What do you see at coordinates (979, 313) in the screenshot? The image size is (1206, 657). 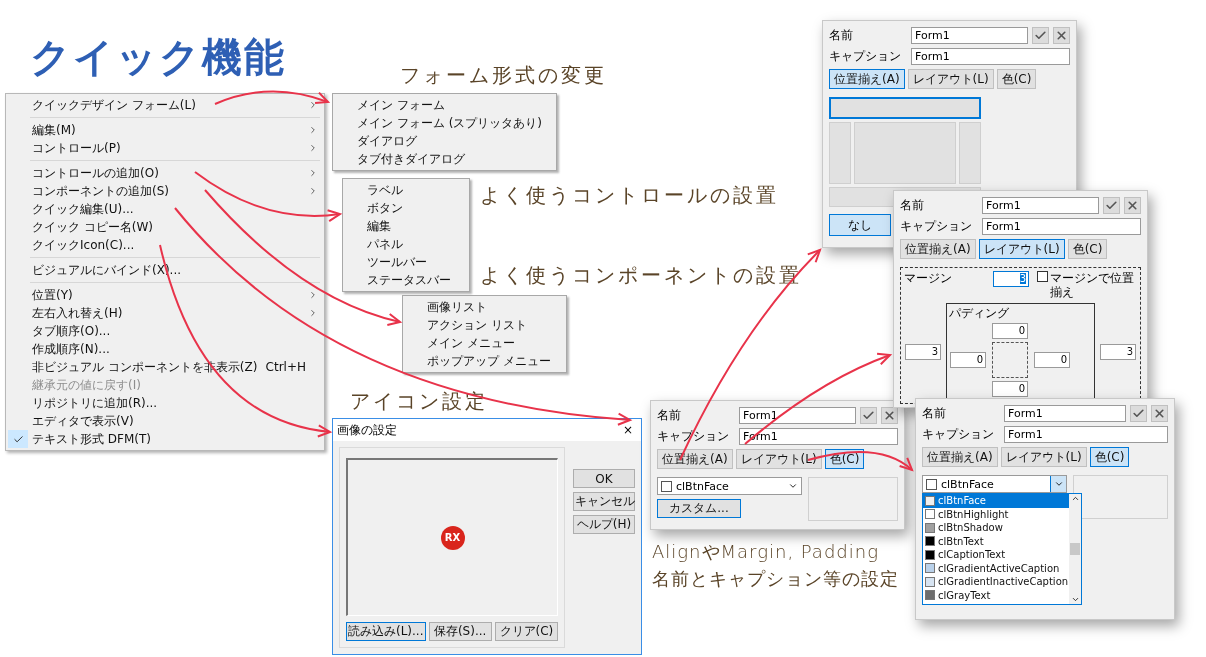 I see `group-label: パディング` at bounding box center [979, 313].